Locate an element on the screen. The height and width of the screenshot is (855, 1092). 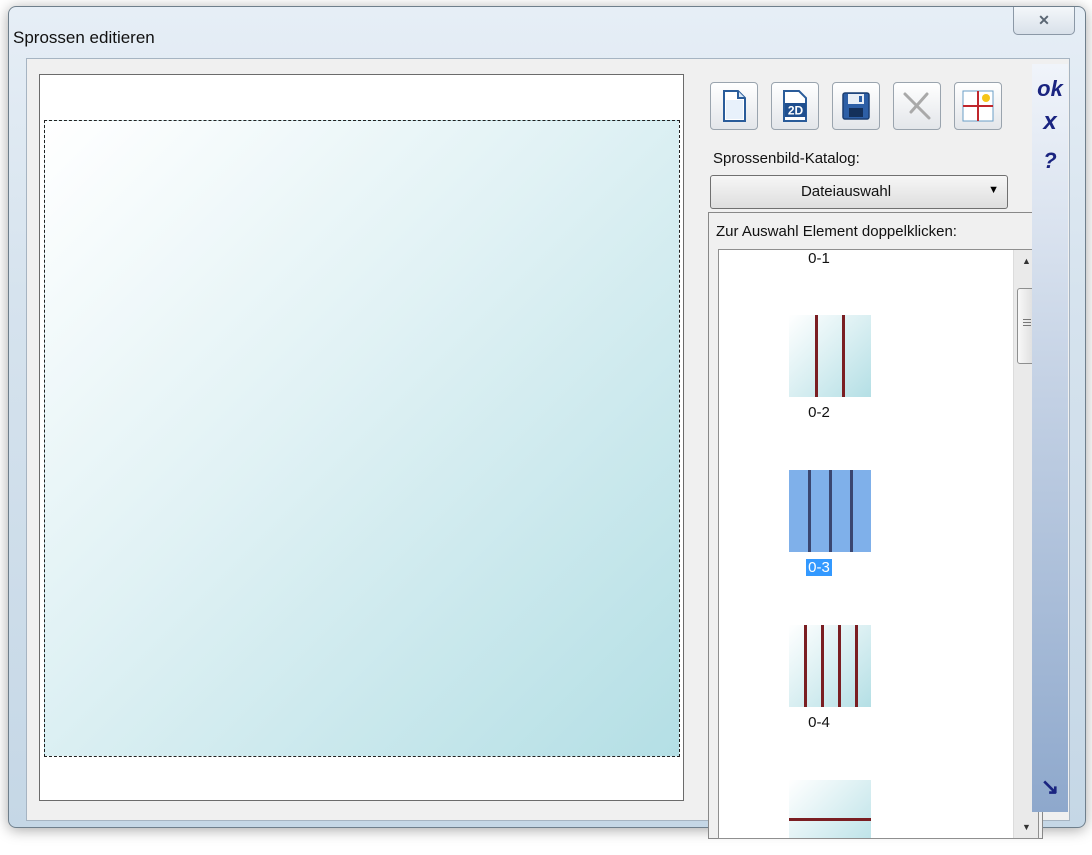
save-icon is located at coordinates (856, 106).